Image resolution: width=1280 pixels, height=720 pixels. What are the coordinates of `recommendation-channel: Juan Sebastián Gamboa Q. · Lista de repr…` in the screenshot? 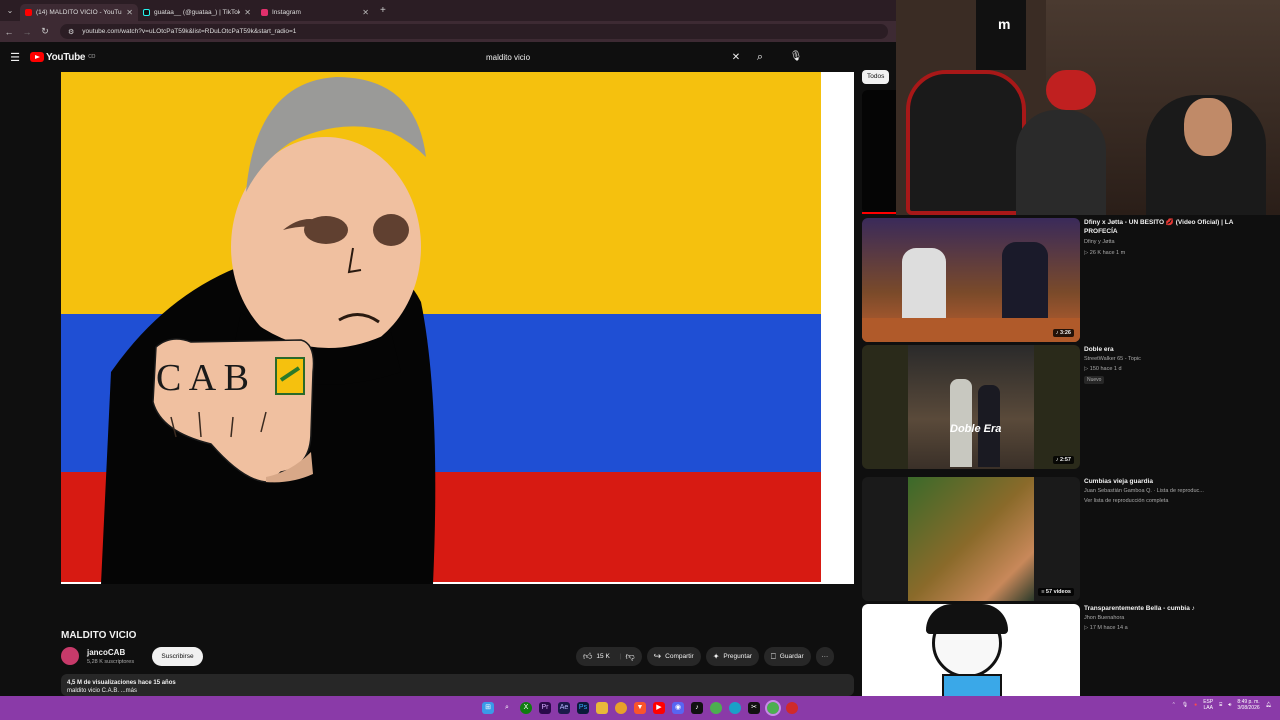 It's located at (1144, 491).